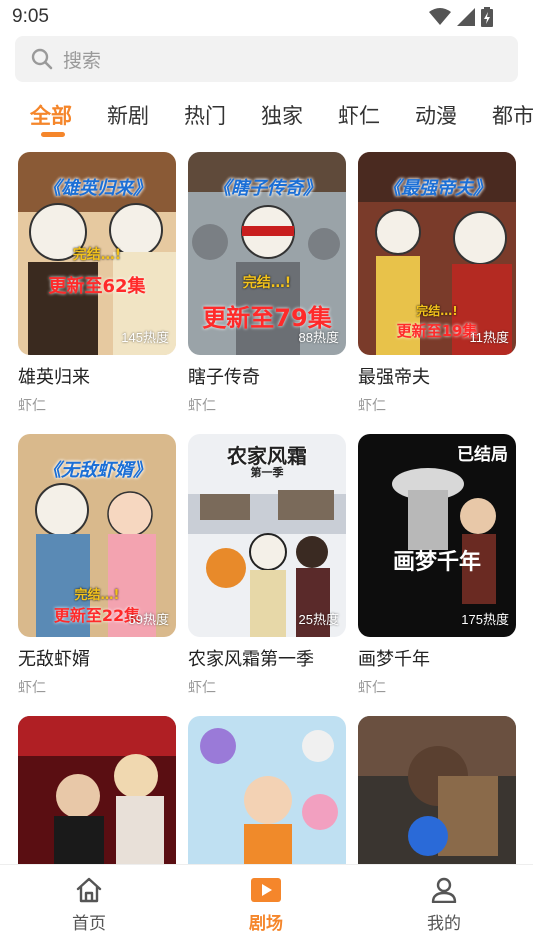 The width and height of the screenshot is (533, 948). I want to click on drama-card: 《雄英归来》 完结…! 更新至62集 145热度 雄英归来 虾仁, so click(97, 283).